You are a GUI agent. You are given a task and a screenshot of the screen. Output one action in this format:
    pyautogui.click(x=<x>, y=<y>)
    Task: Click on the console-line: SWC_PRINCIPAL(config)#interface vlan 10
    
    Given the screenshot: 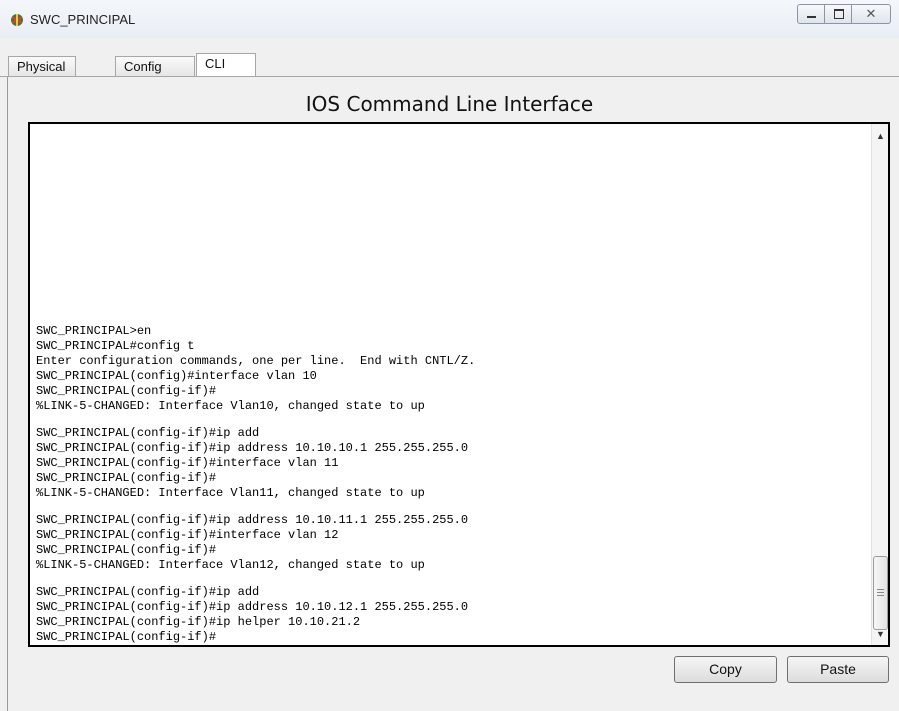 What is the action you would take?
    pyautogui.click(x=176, y=376)
    